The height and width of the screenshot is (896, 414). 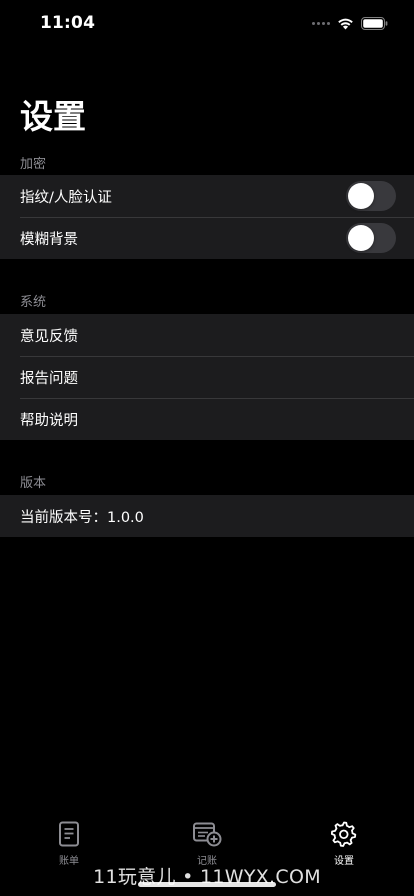 I want to click on gear-icon, so click(x=344, y=834).